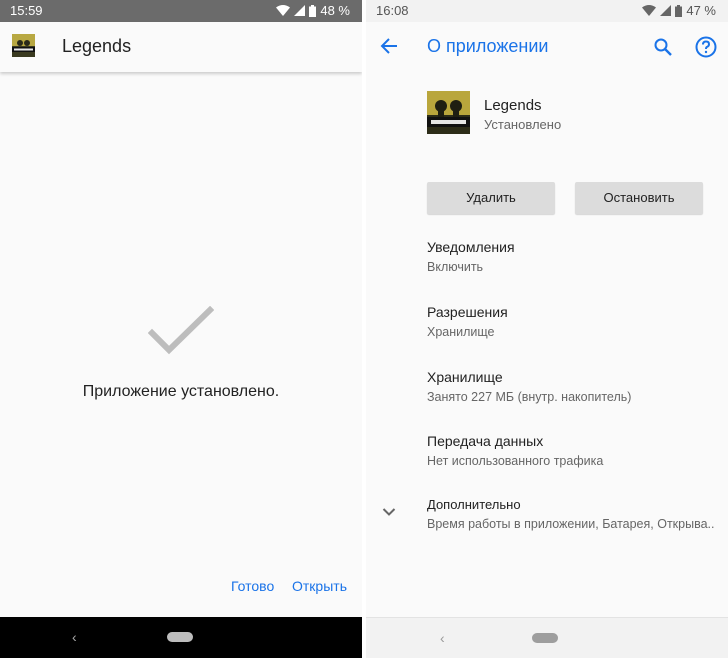 The image size is (728, 658). What do you see at coordinates (467, 312) in the screenshot?
I see `setting-title: Разрешения` at bounding box center [467, 312].